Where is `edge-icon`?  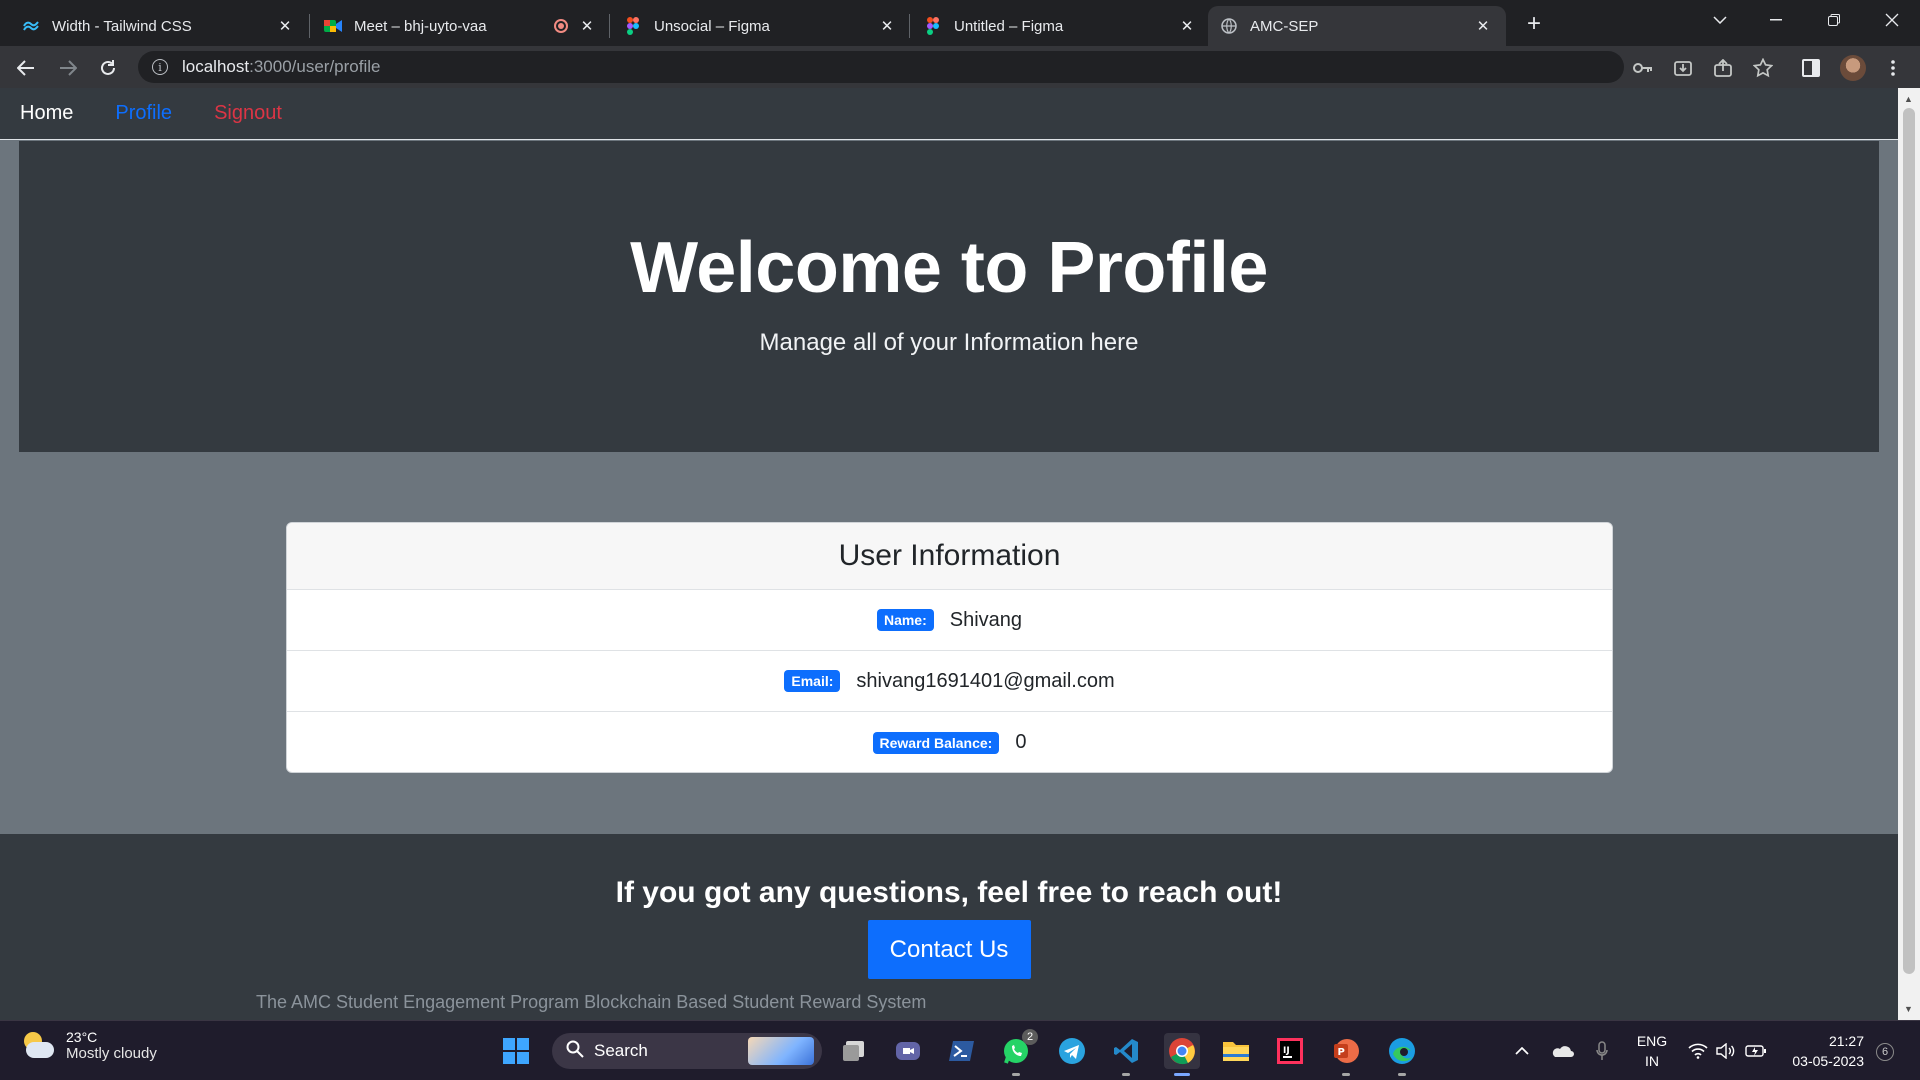 edge-icon is located at coordinates (1402, 1054).